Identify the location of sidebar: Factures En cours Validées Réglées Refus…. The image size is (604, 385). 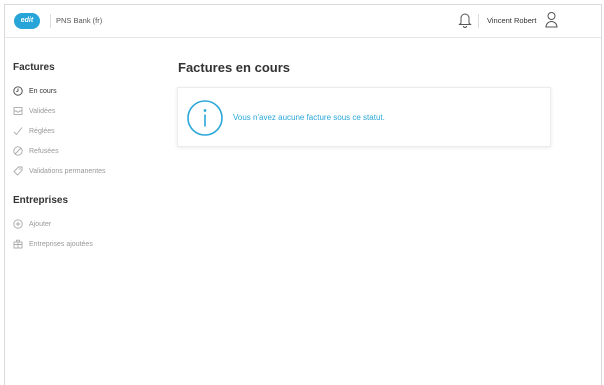
(88, 157).